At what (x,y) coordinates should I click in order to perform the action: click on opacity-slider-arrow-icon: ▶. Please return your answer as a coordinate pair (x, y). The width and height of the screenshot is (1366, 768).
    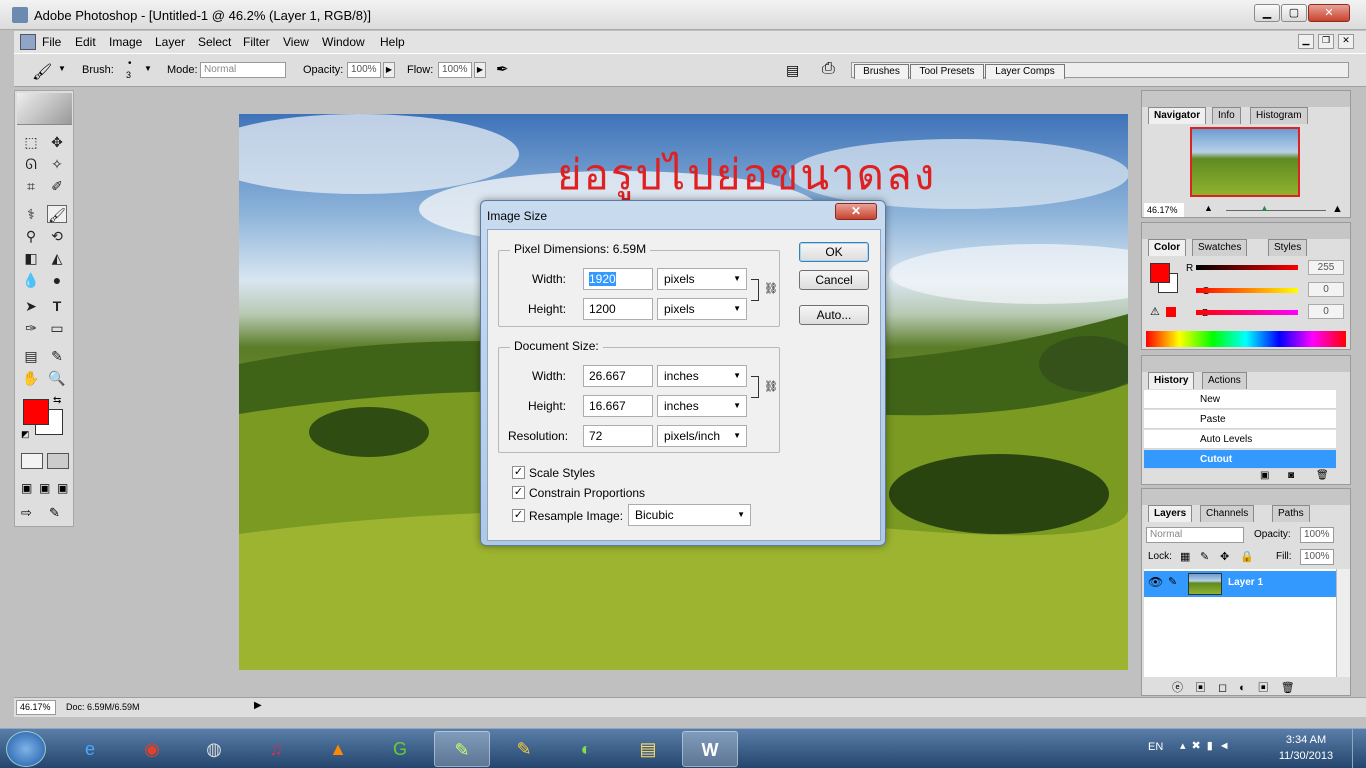
    Looking at the image, I should click on (389, 70).